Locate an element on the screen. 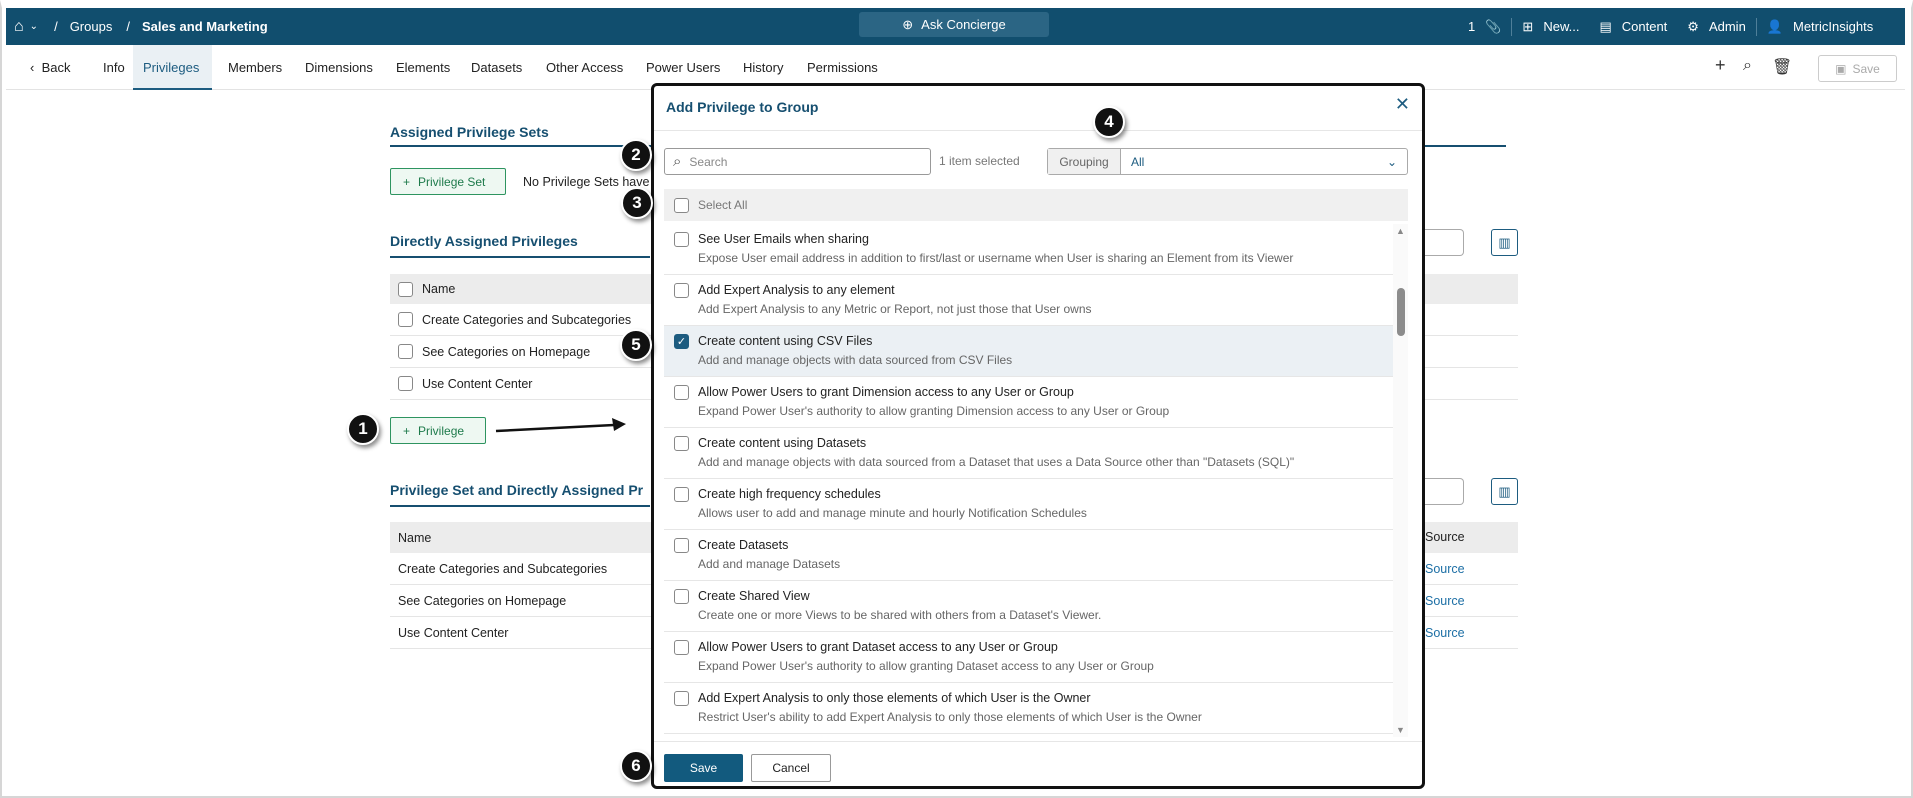 The image size is (1913, 798). chevron-left-icon: ‹ is located at coordinates (32, 67).